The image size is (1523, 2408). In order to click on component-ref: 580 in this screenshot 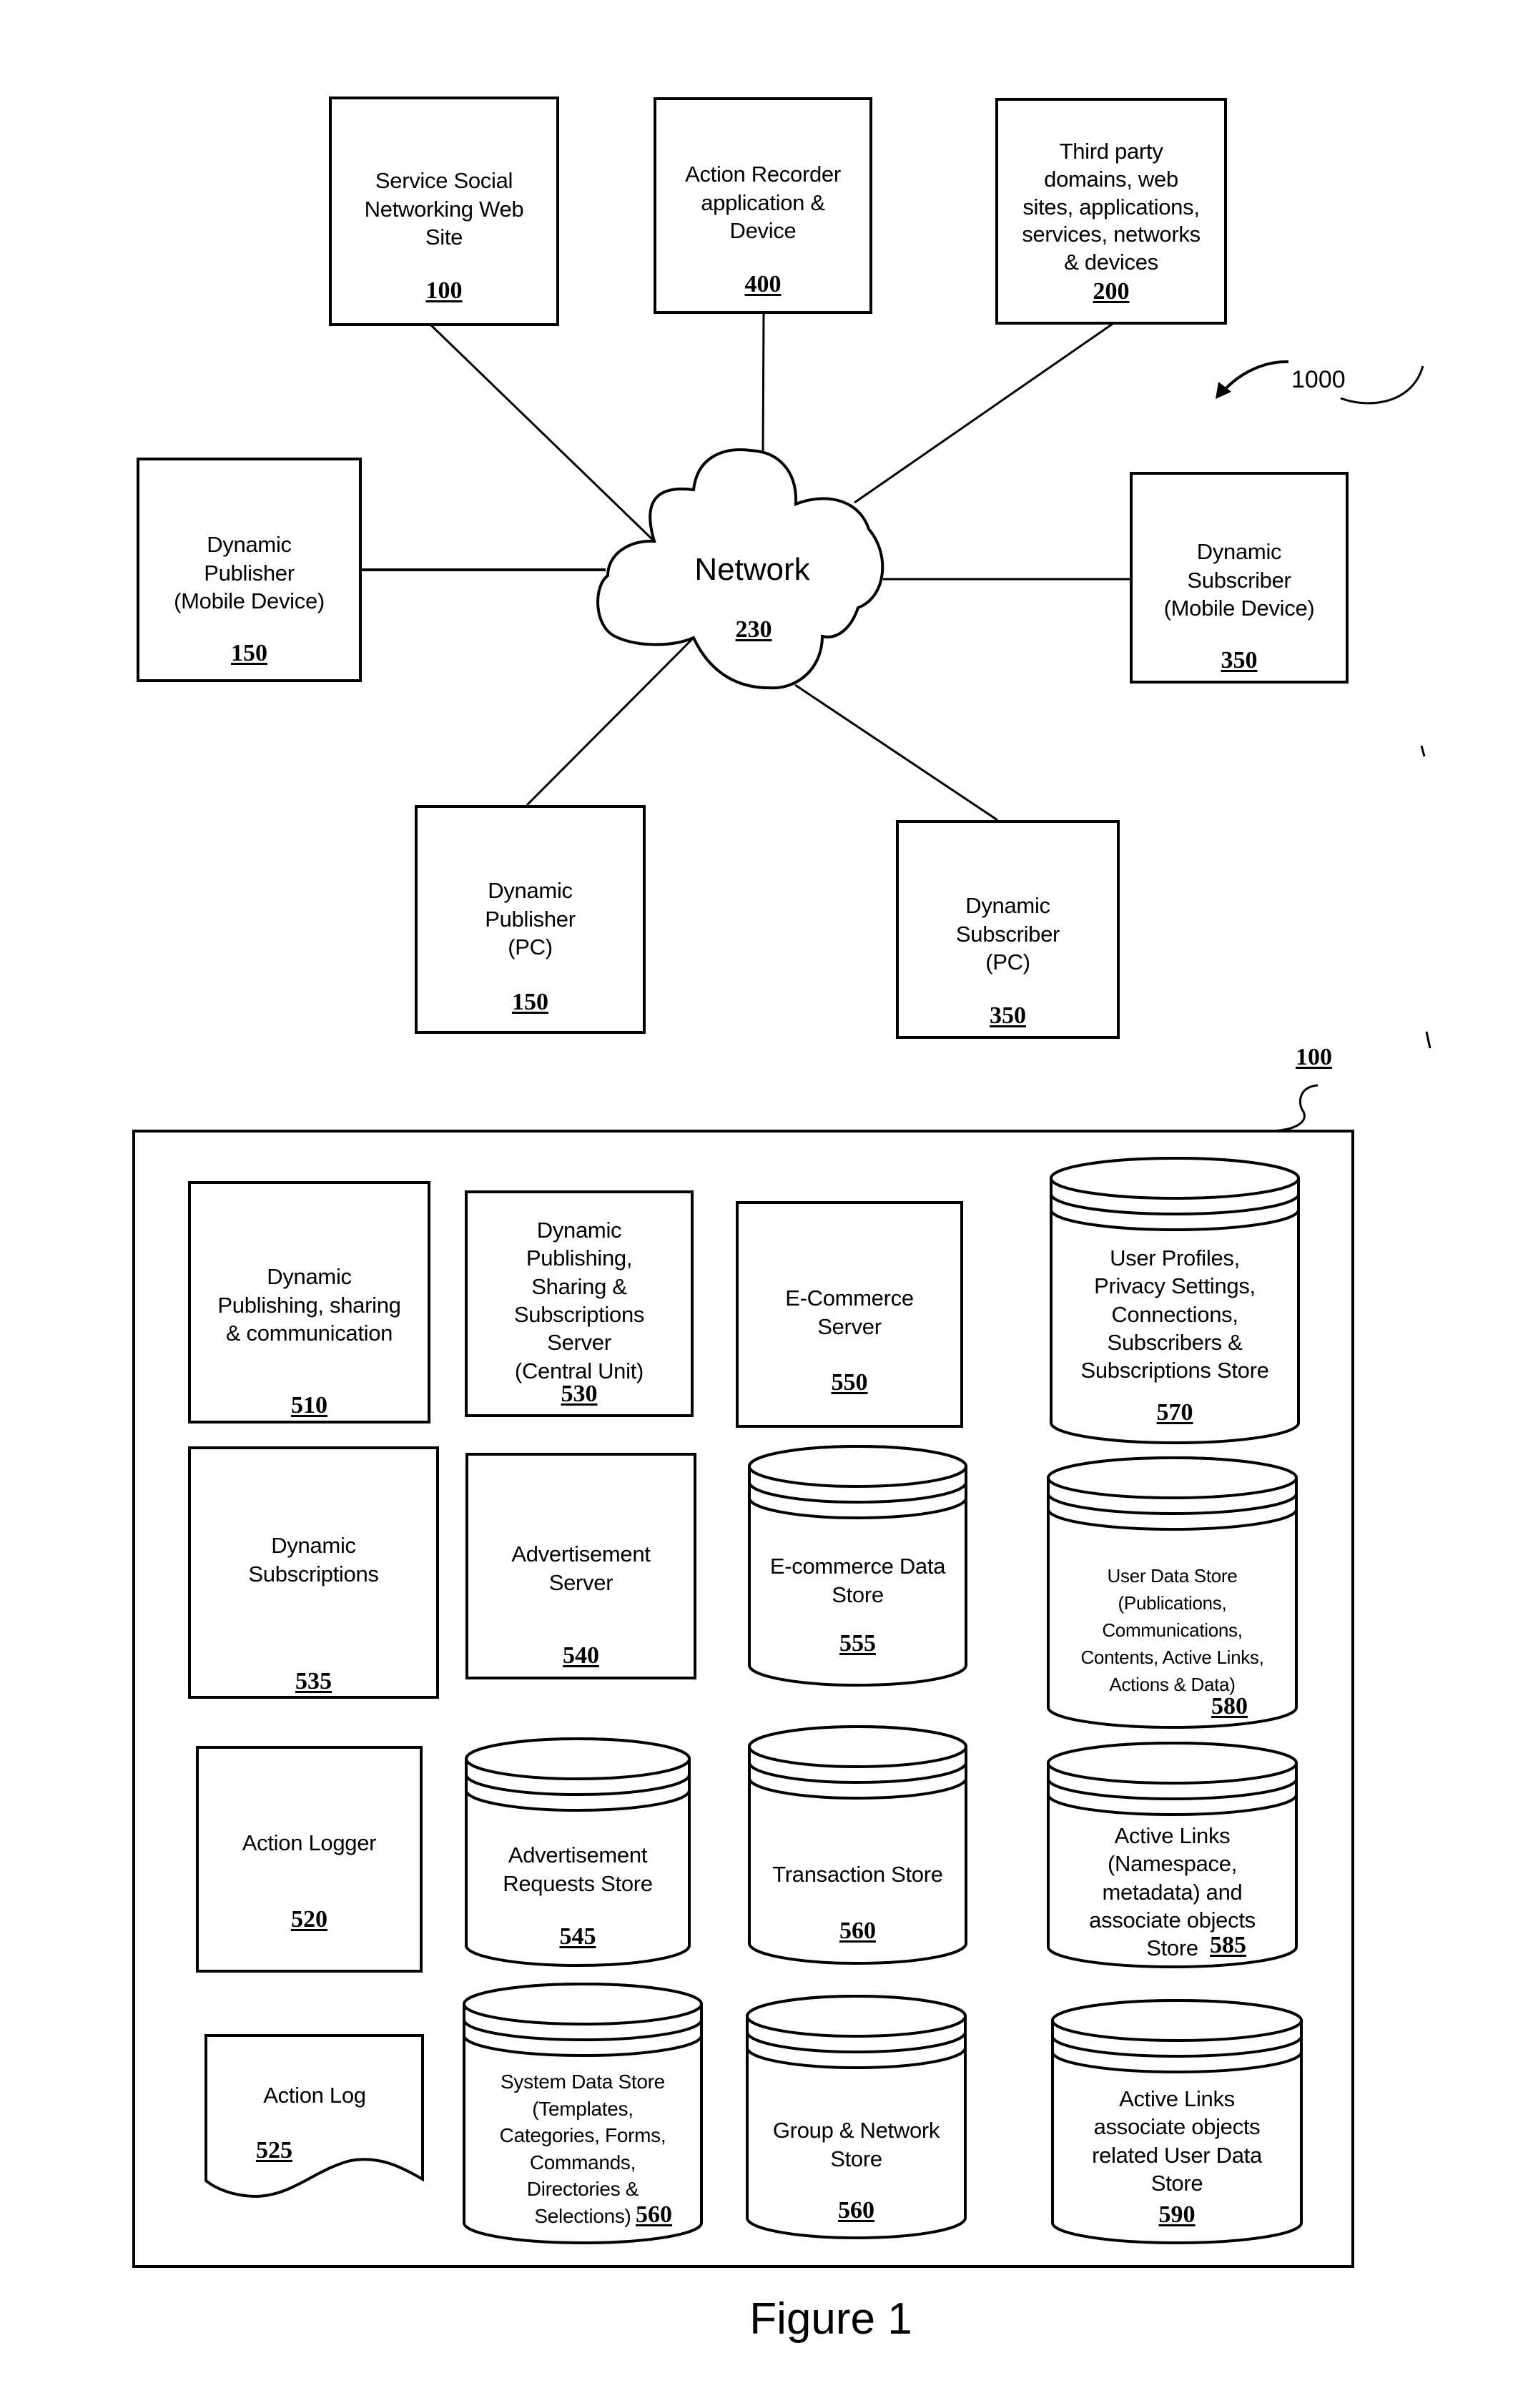, I will do `click(1229, 1706)`.